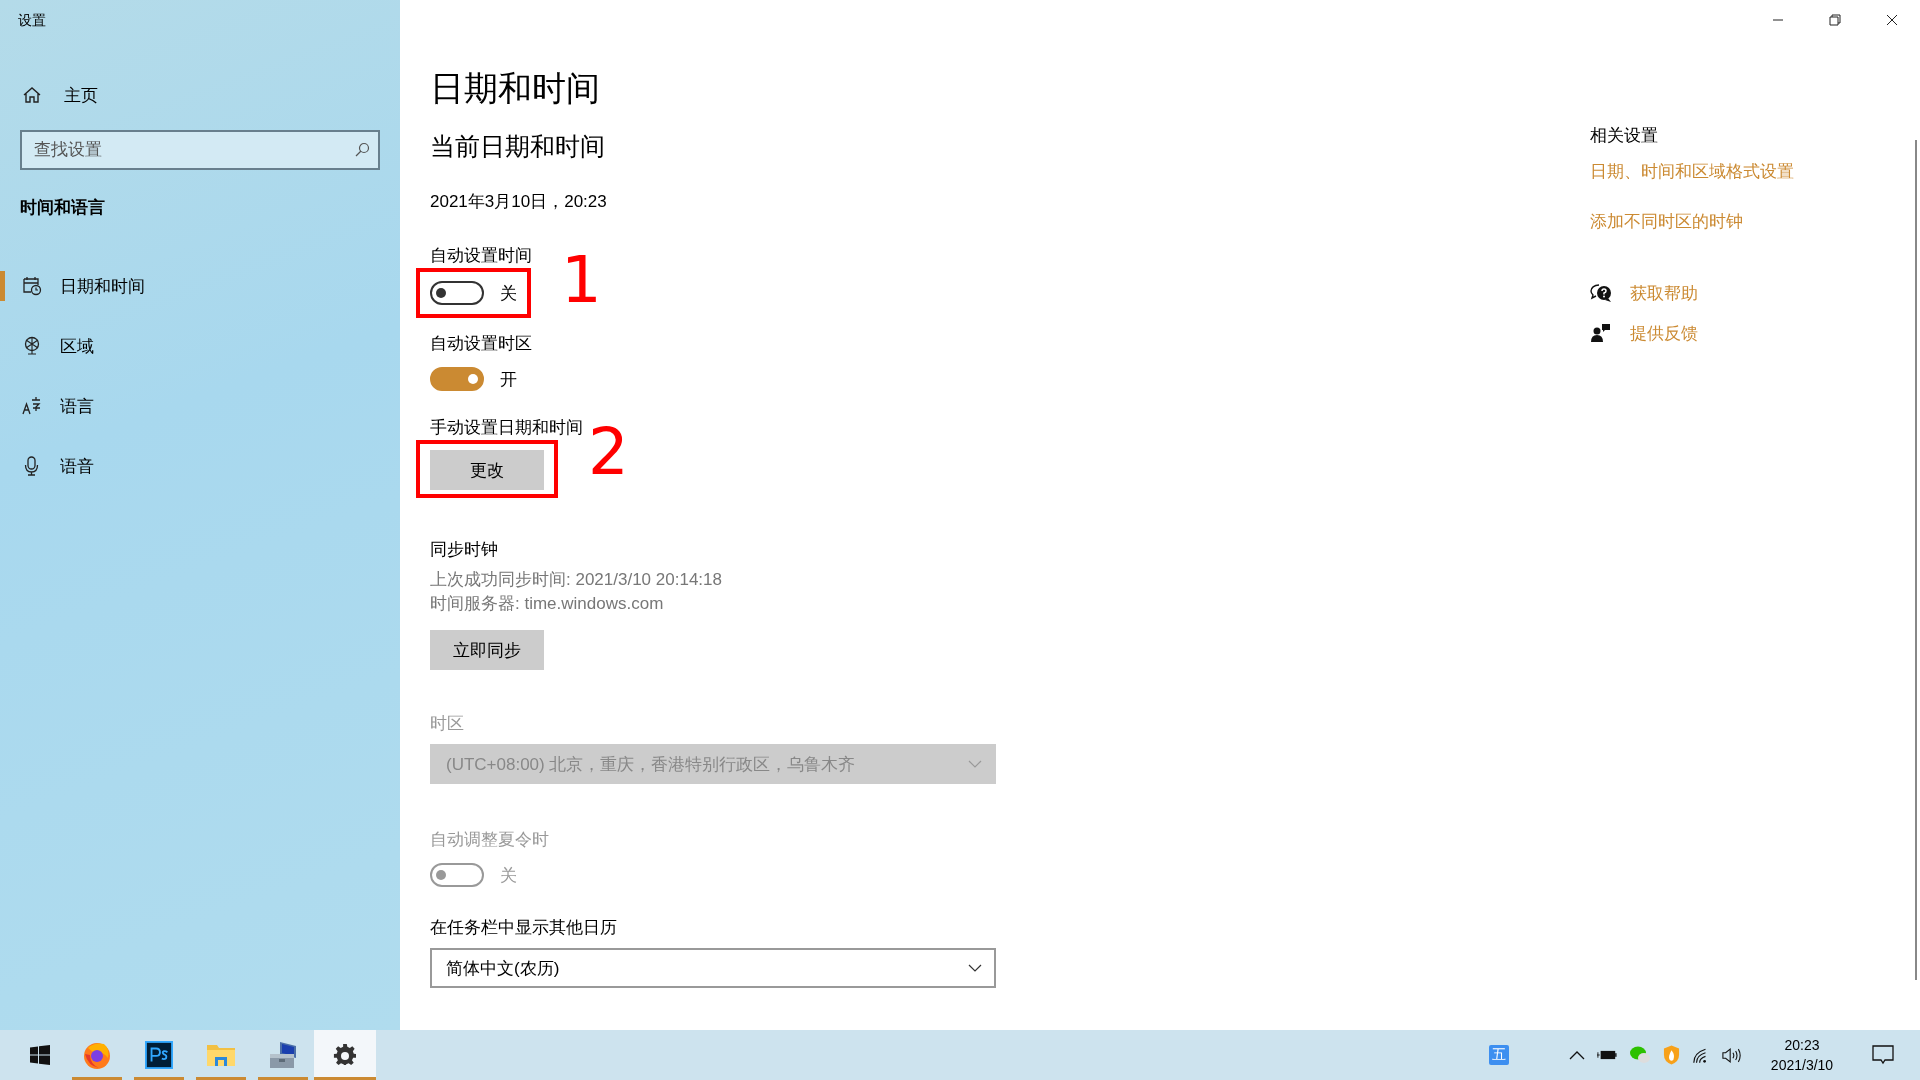  Describe the element at coordinates (200, 95) in the screenshot. I see `home-link: 主页` at that location.